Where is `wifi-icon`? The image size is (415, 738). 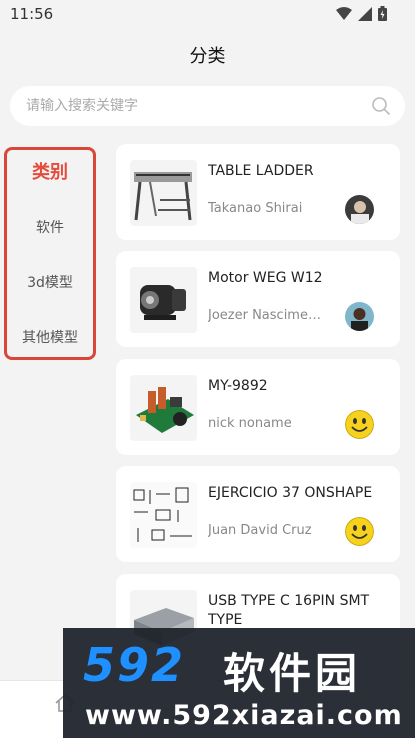
wifi-icon is located at coordinates (344, 13).